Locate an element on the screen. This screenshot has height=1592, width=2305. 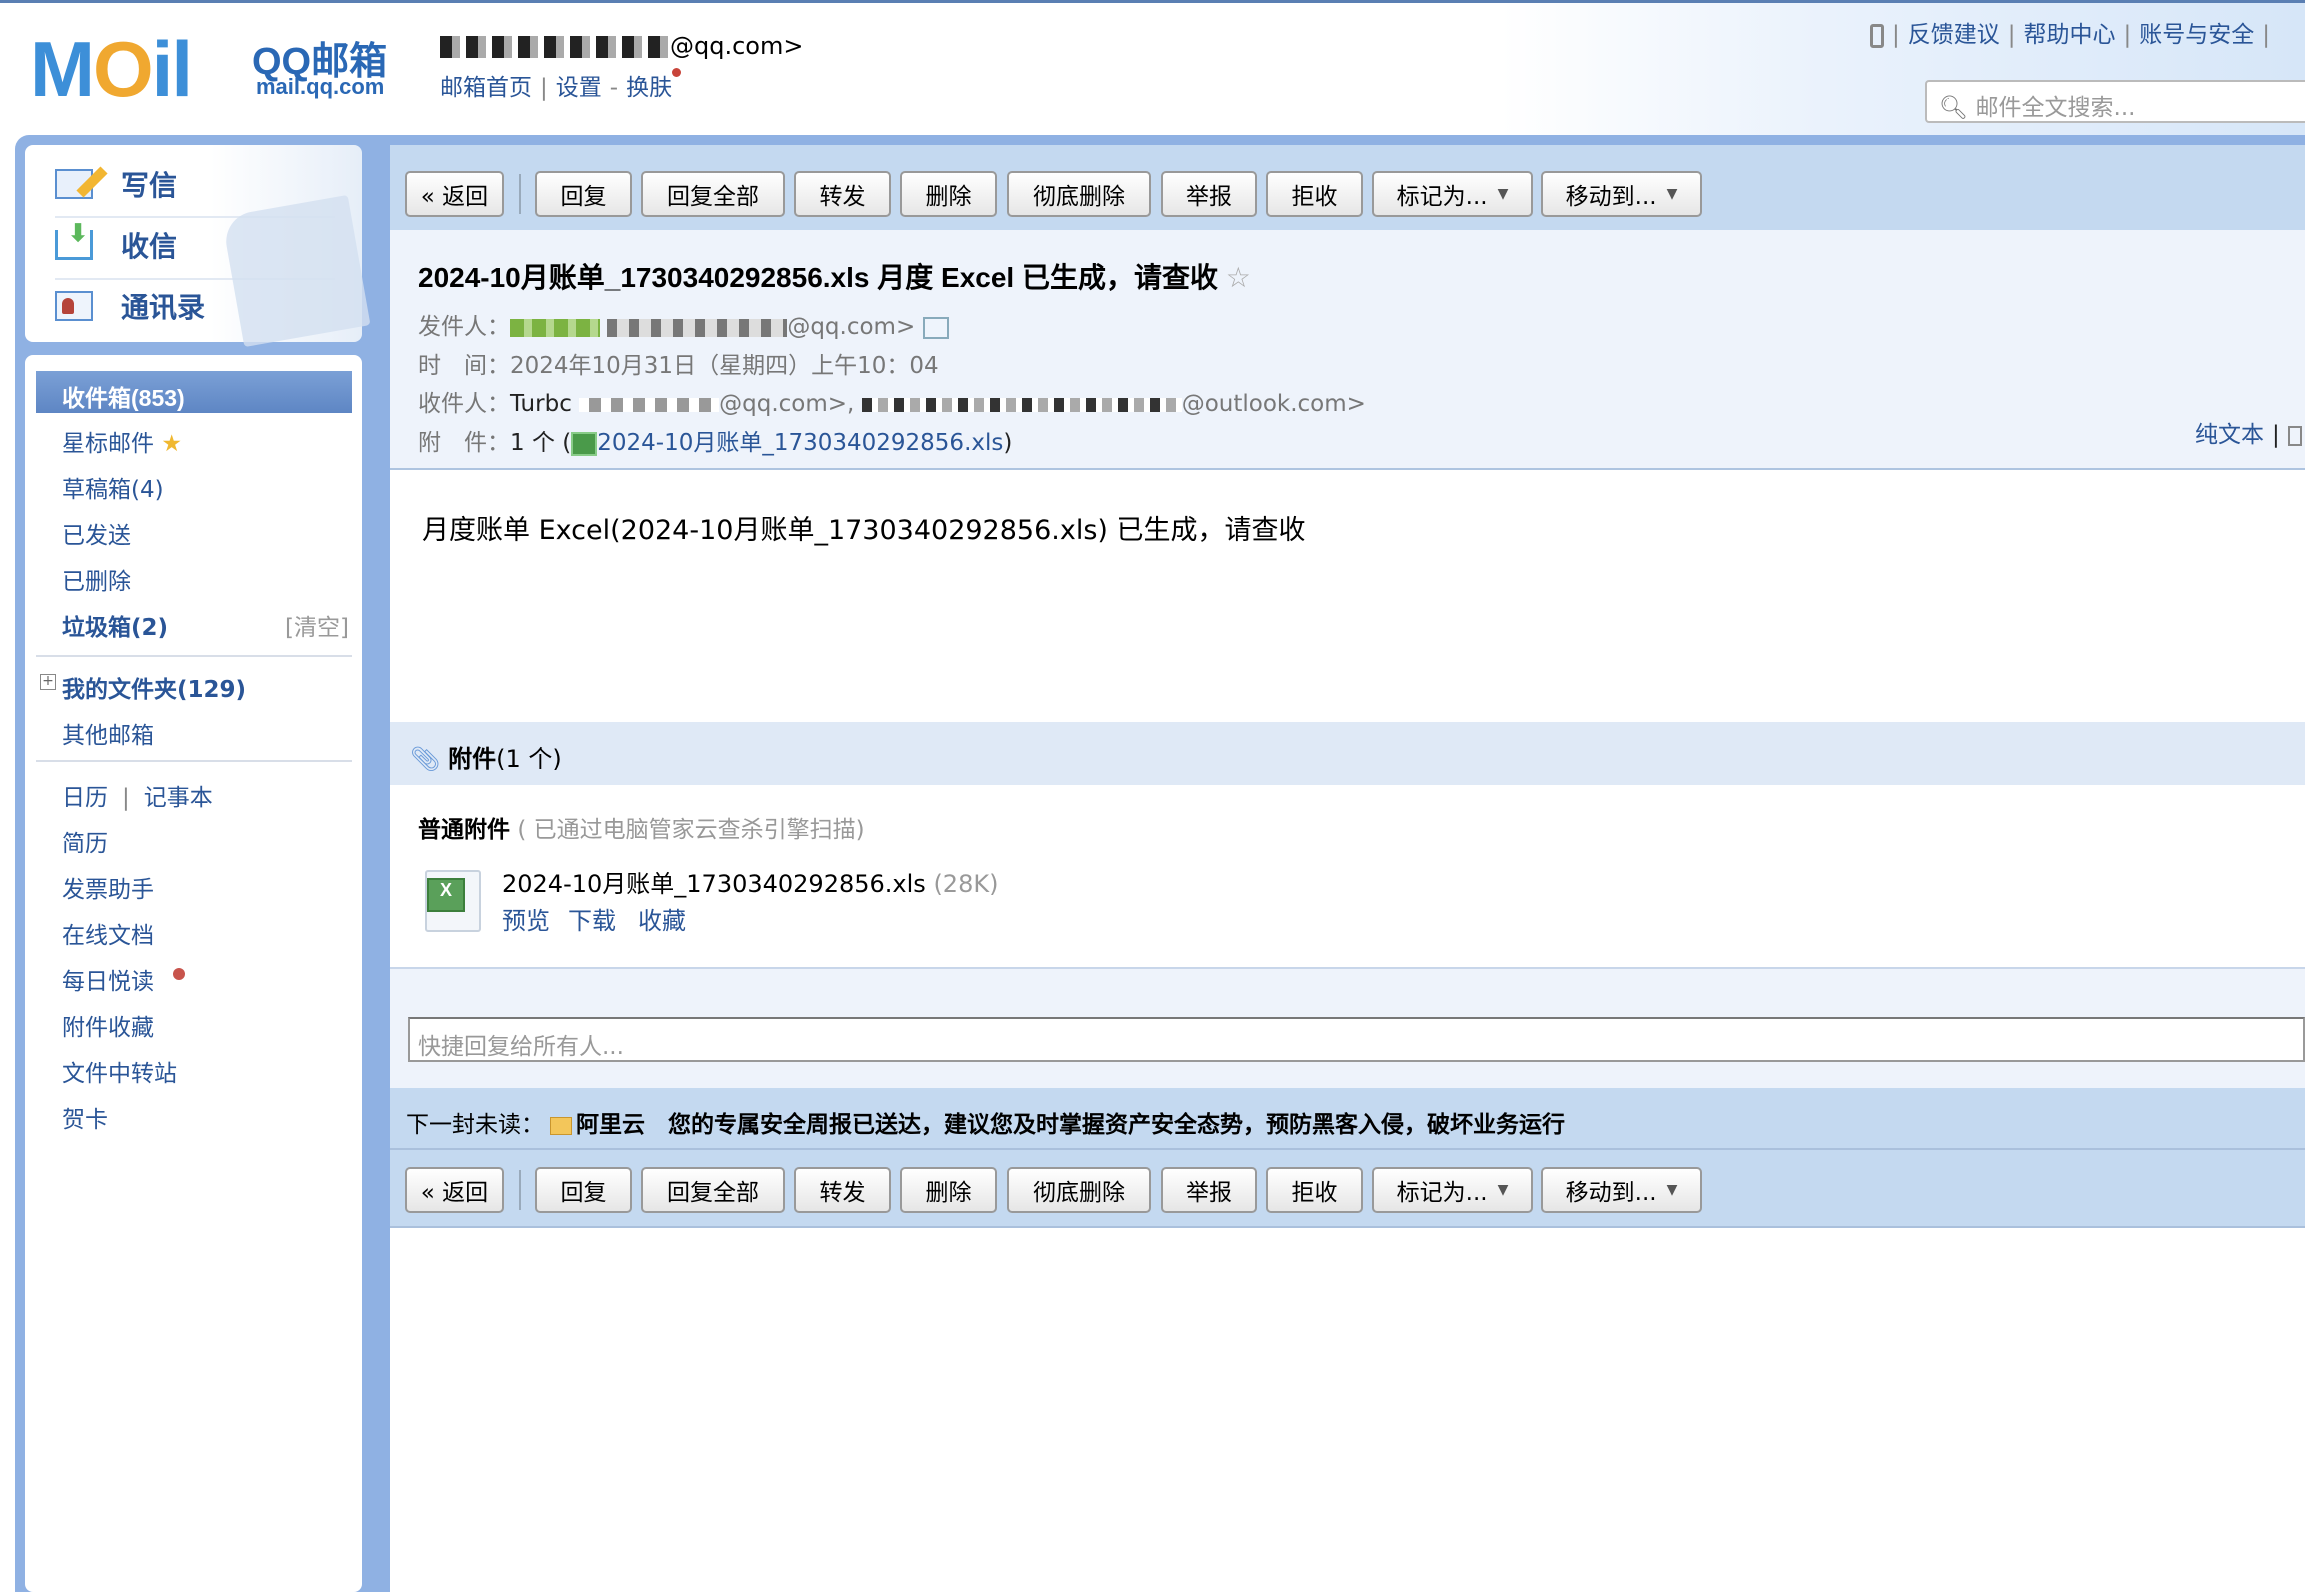
my-folders: 我的文件夹(129) is located at coordinates (154, 687).